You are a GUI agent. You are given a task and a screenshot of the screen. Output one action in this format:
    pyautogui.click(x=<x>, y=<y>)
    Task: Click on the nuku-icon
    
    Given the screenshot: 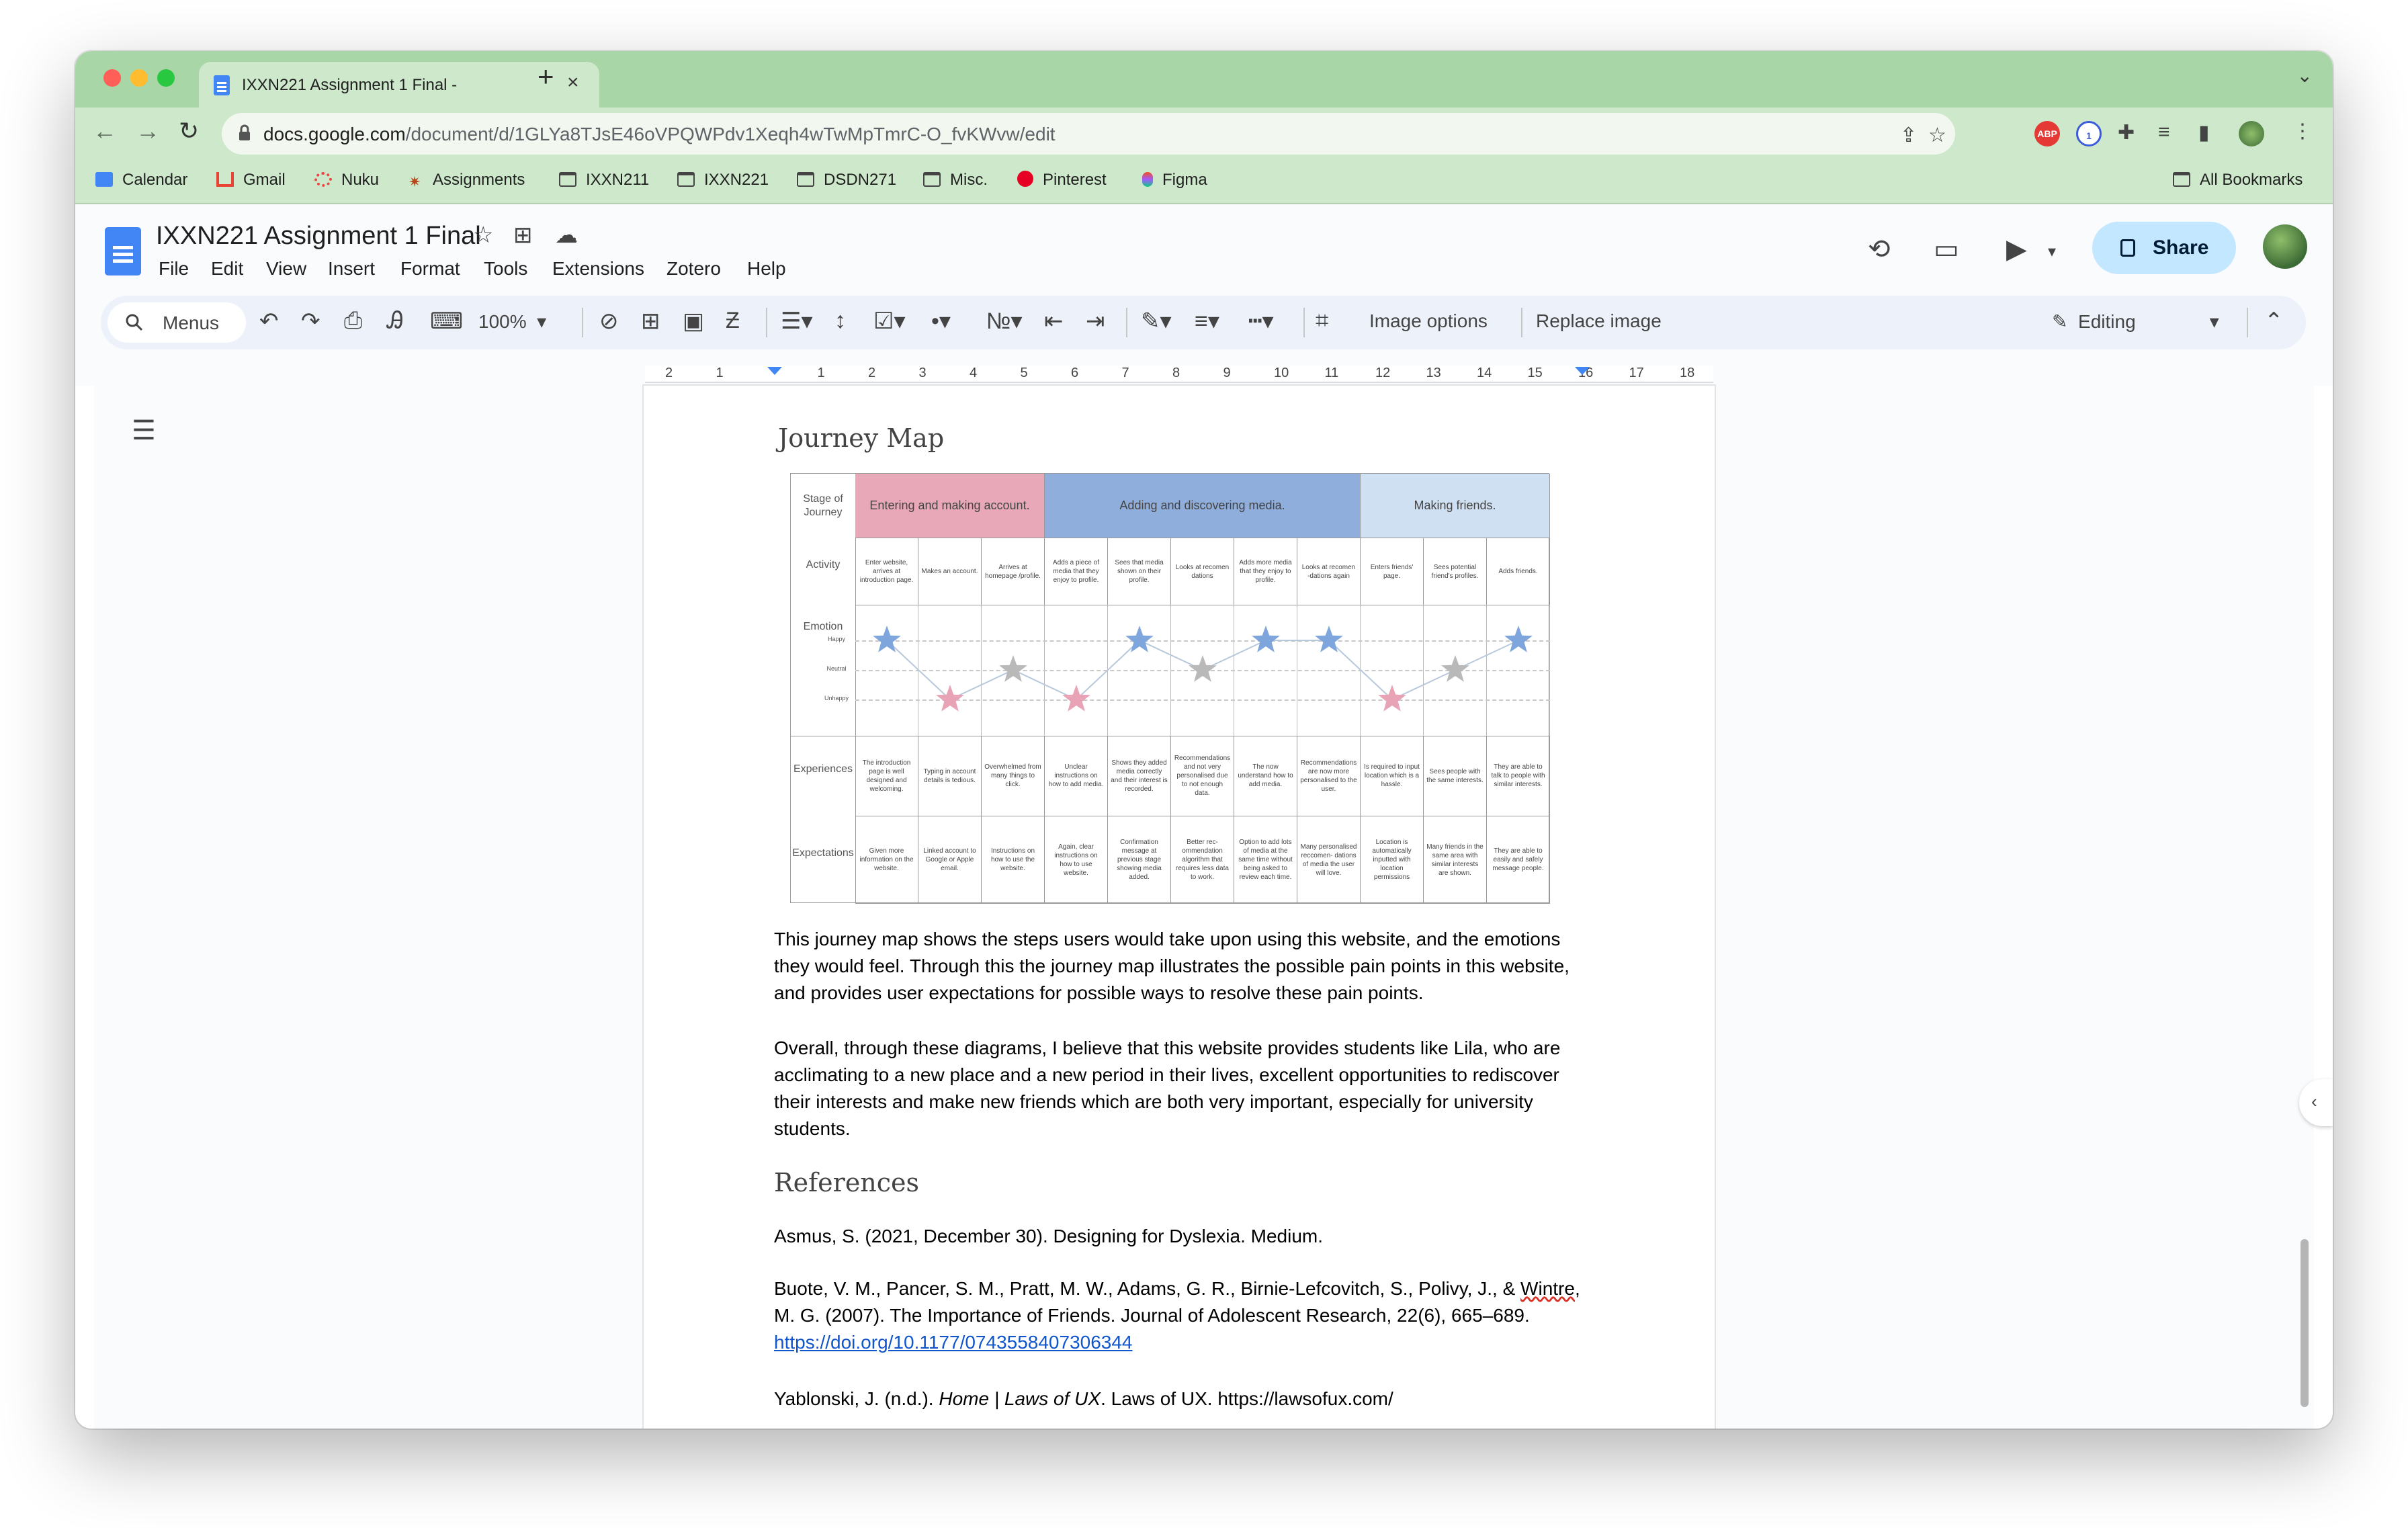 What is the action you would take?
    pyautogui.click(x=323, y=180)
    